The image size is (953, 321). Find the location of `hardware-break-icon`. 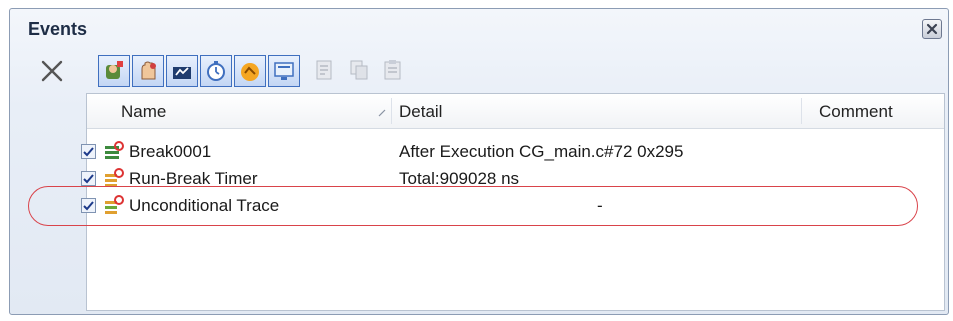

hardware-break-icon is located at coordinates (114, 70).